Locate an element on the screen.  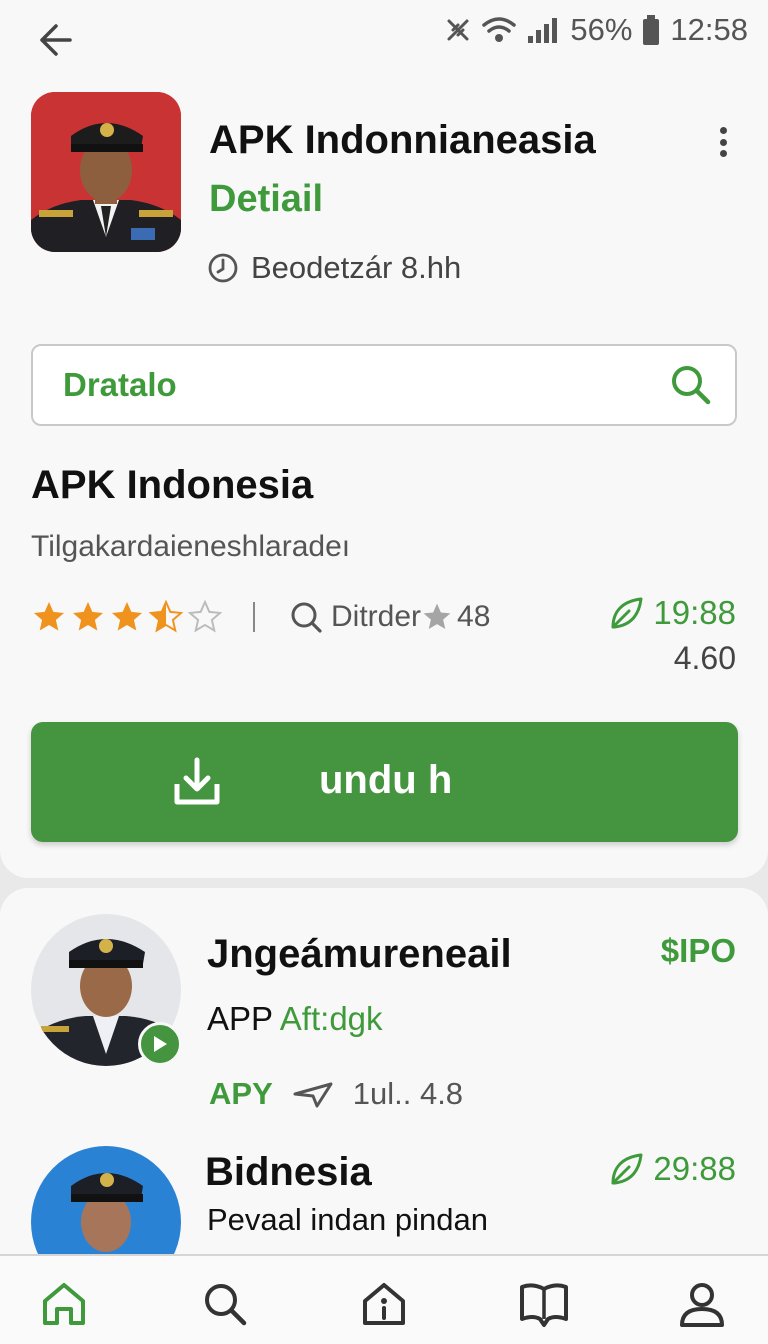
app-meta-text: Beodetzár 8.hh is located at coordinates (356, 267).